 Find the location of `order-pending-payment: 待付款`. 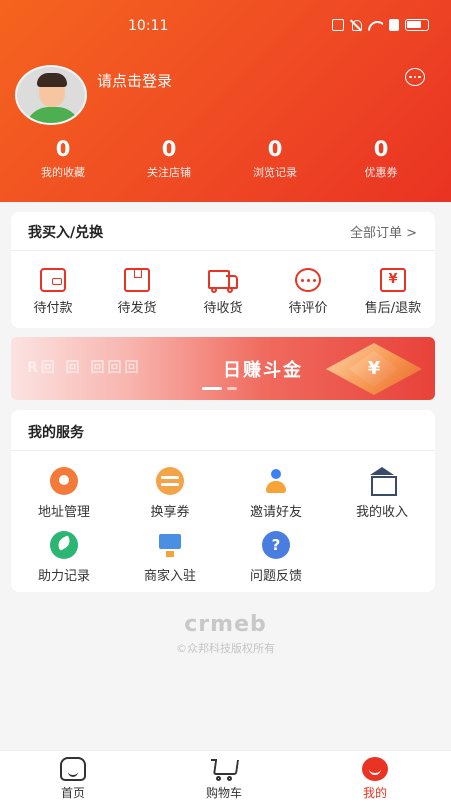

order-pending-payment: 待付款 is located at coordinates (53, 292).